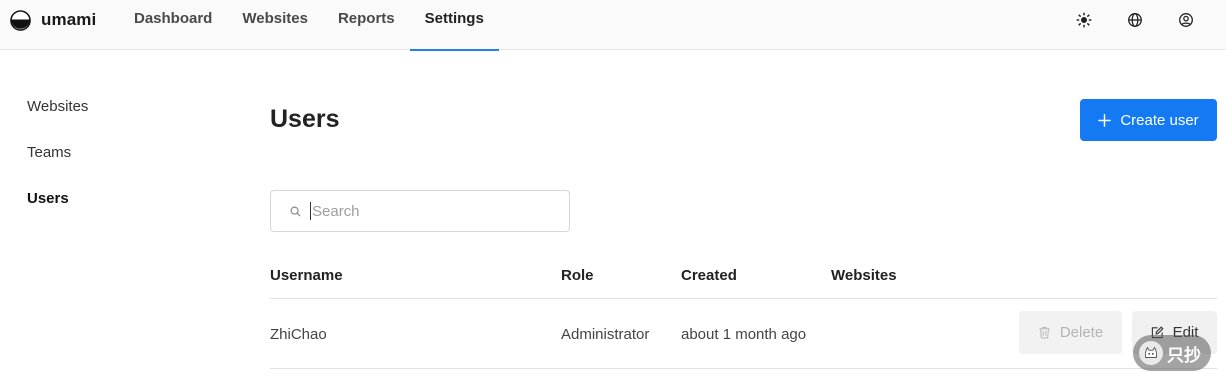 This screenshot has width=1226, height=386. I want to click on search-icon, so click(295, 211).